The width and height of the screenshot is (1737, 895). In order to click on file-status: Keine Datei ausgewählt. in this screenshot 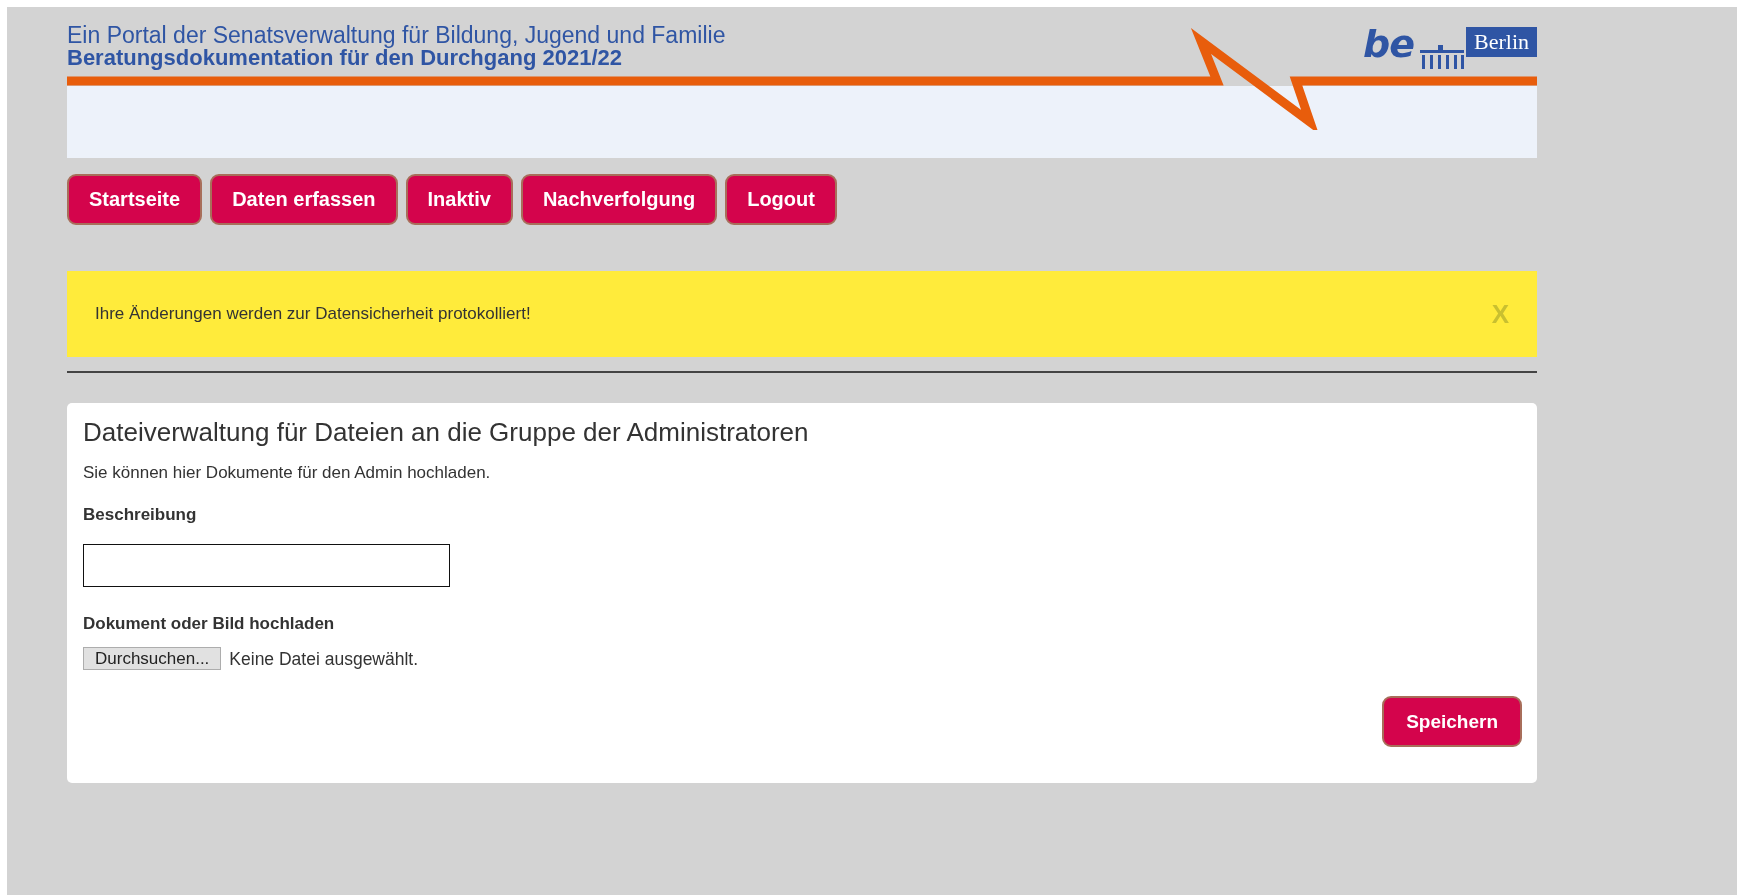, I will do `click(324, 659)`.